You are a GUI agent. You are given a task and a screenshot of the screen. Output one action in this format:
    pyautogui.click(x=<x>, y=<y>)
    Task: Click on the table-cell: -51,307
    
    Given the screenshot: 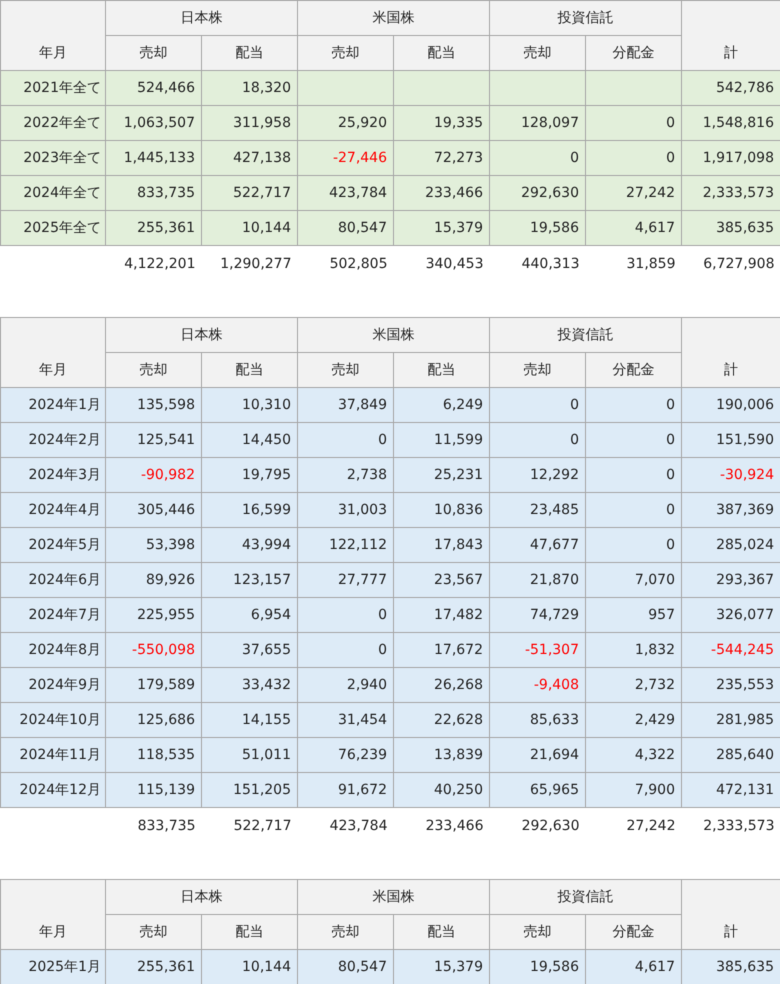 What is the action you would take?
    pyautogui.click(x=538, y=650)
    